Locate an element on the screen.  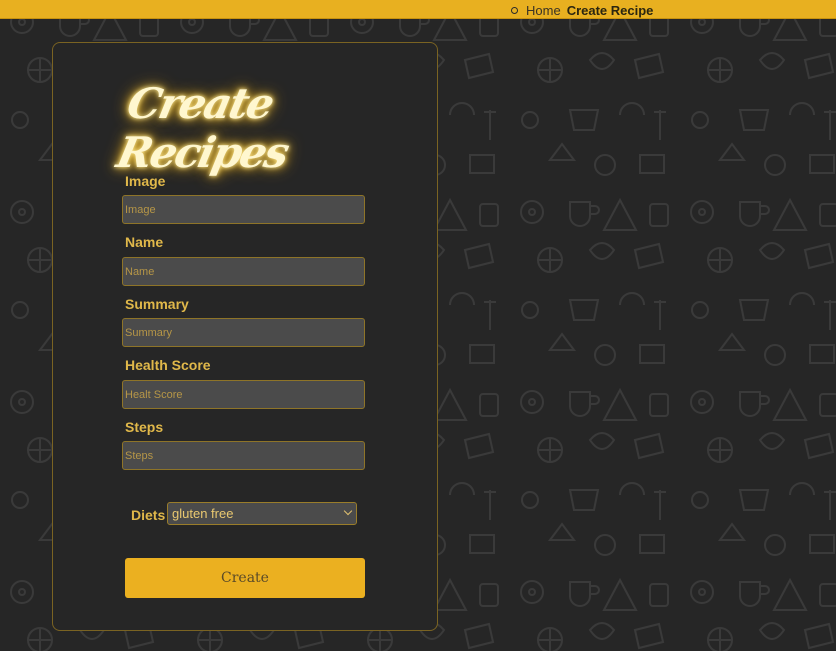
steps-input is located at coordinates (243, 455).